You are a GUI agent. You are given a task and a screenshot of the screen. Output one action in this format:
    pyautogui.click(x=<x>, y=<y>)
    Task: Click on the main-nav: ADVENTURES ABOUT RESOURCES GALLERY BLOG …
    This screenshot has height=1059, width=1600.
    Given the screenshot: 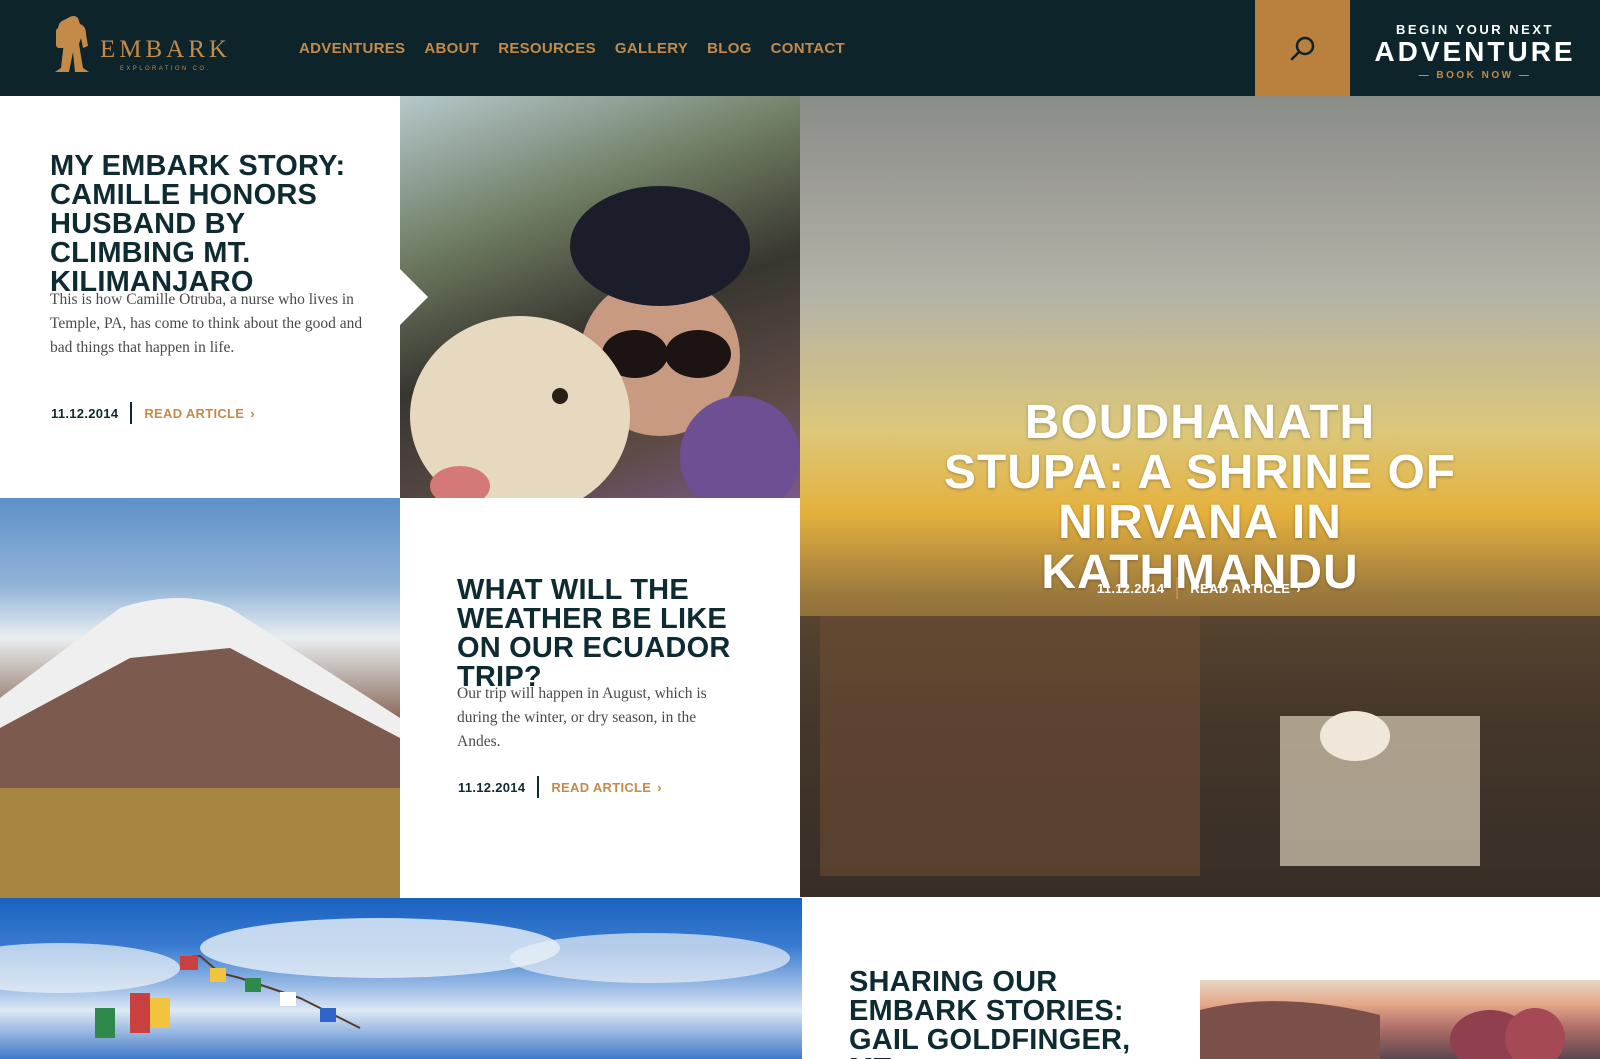 What is the action you would take?
    pyautogui.click(x=581, y=48)
    